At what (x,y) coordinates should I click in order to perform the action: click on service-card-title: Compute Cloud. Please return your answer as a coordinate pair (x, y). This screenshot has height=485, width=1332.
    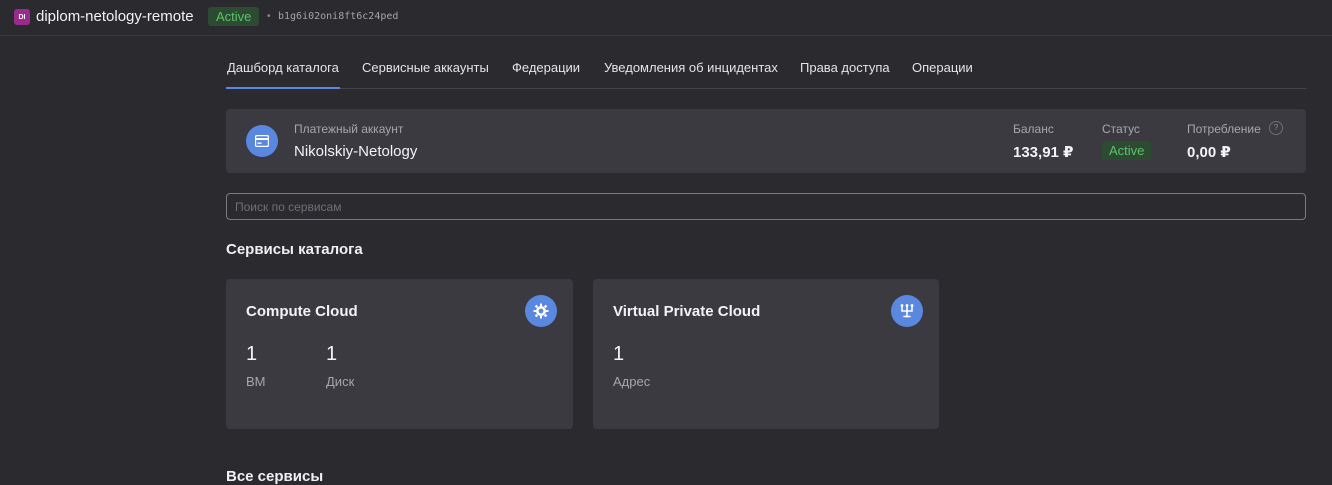
    Looking at the image, I should click on (302, 311).